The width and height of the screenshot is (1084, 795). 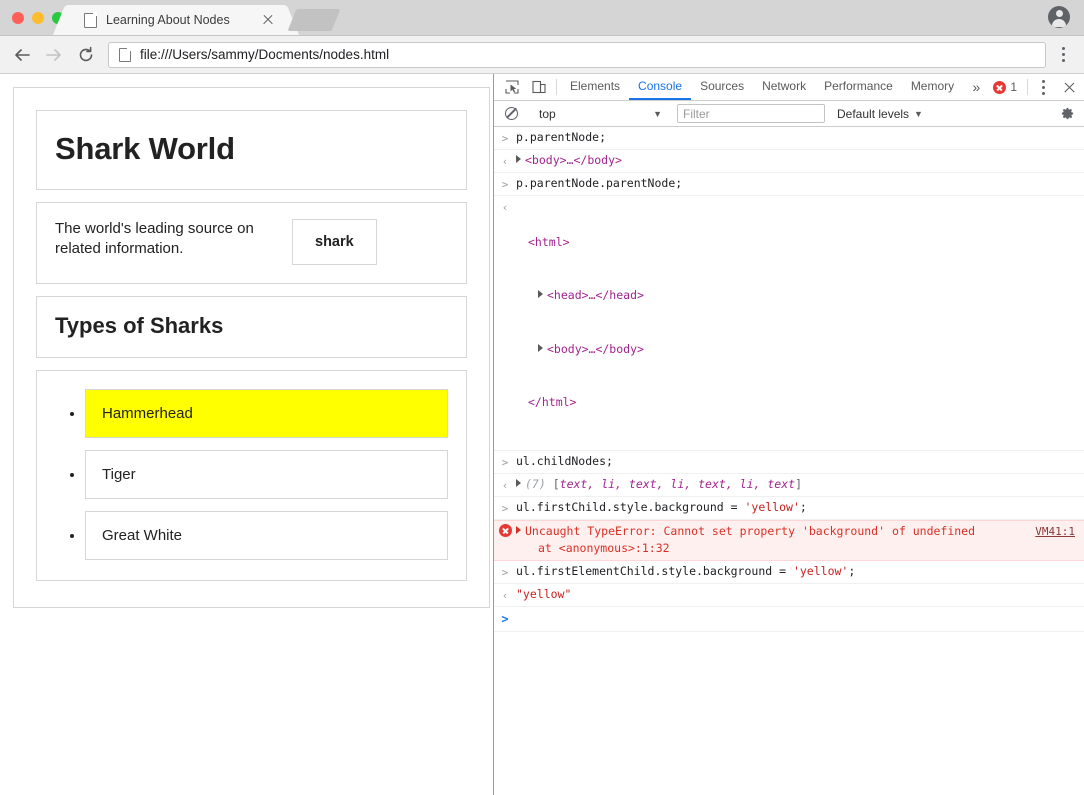 I want to click on close-window-button, so click(x=18, y=18).